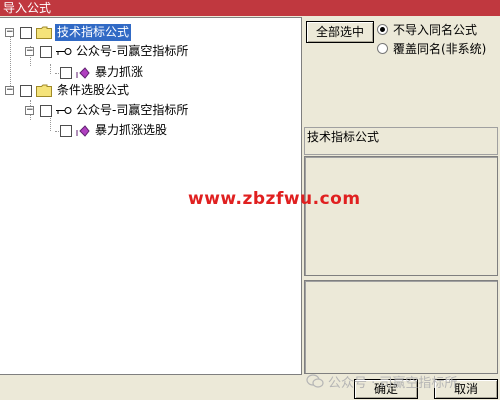 This screenshot has width=500, height=400. I want to click on tree-node-formula-leaf: 暴力抓涨, so click(150, 73).